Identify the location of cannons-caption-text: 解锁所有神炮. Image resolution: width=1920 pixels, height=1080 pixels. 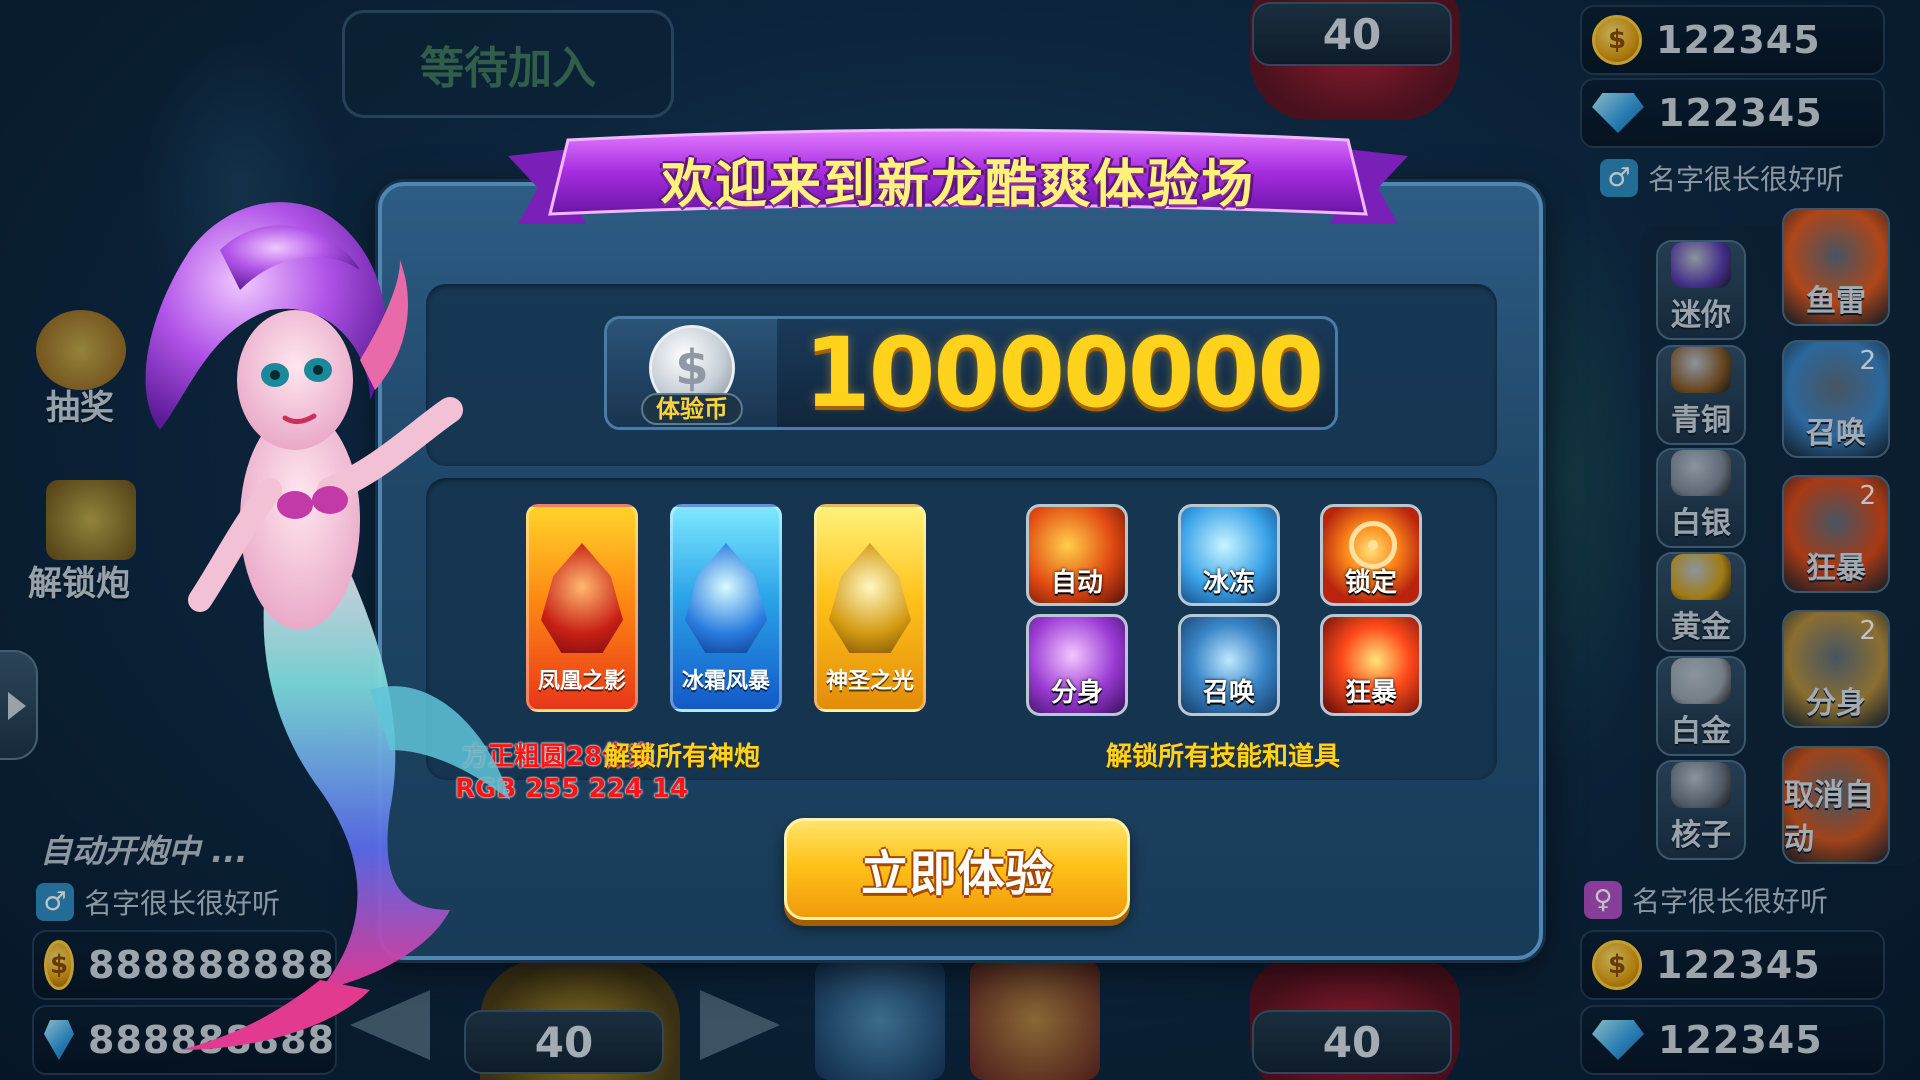
(682, 757).